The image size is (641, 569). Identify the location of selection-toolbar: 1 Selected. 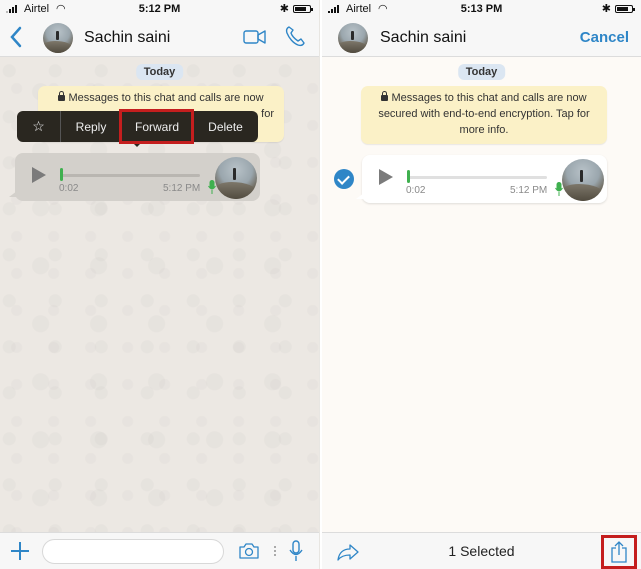
(481, 550).